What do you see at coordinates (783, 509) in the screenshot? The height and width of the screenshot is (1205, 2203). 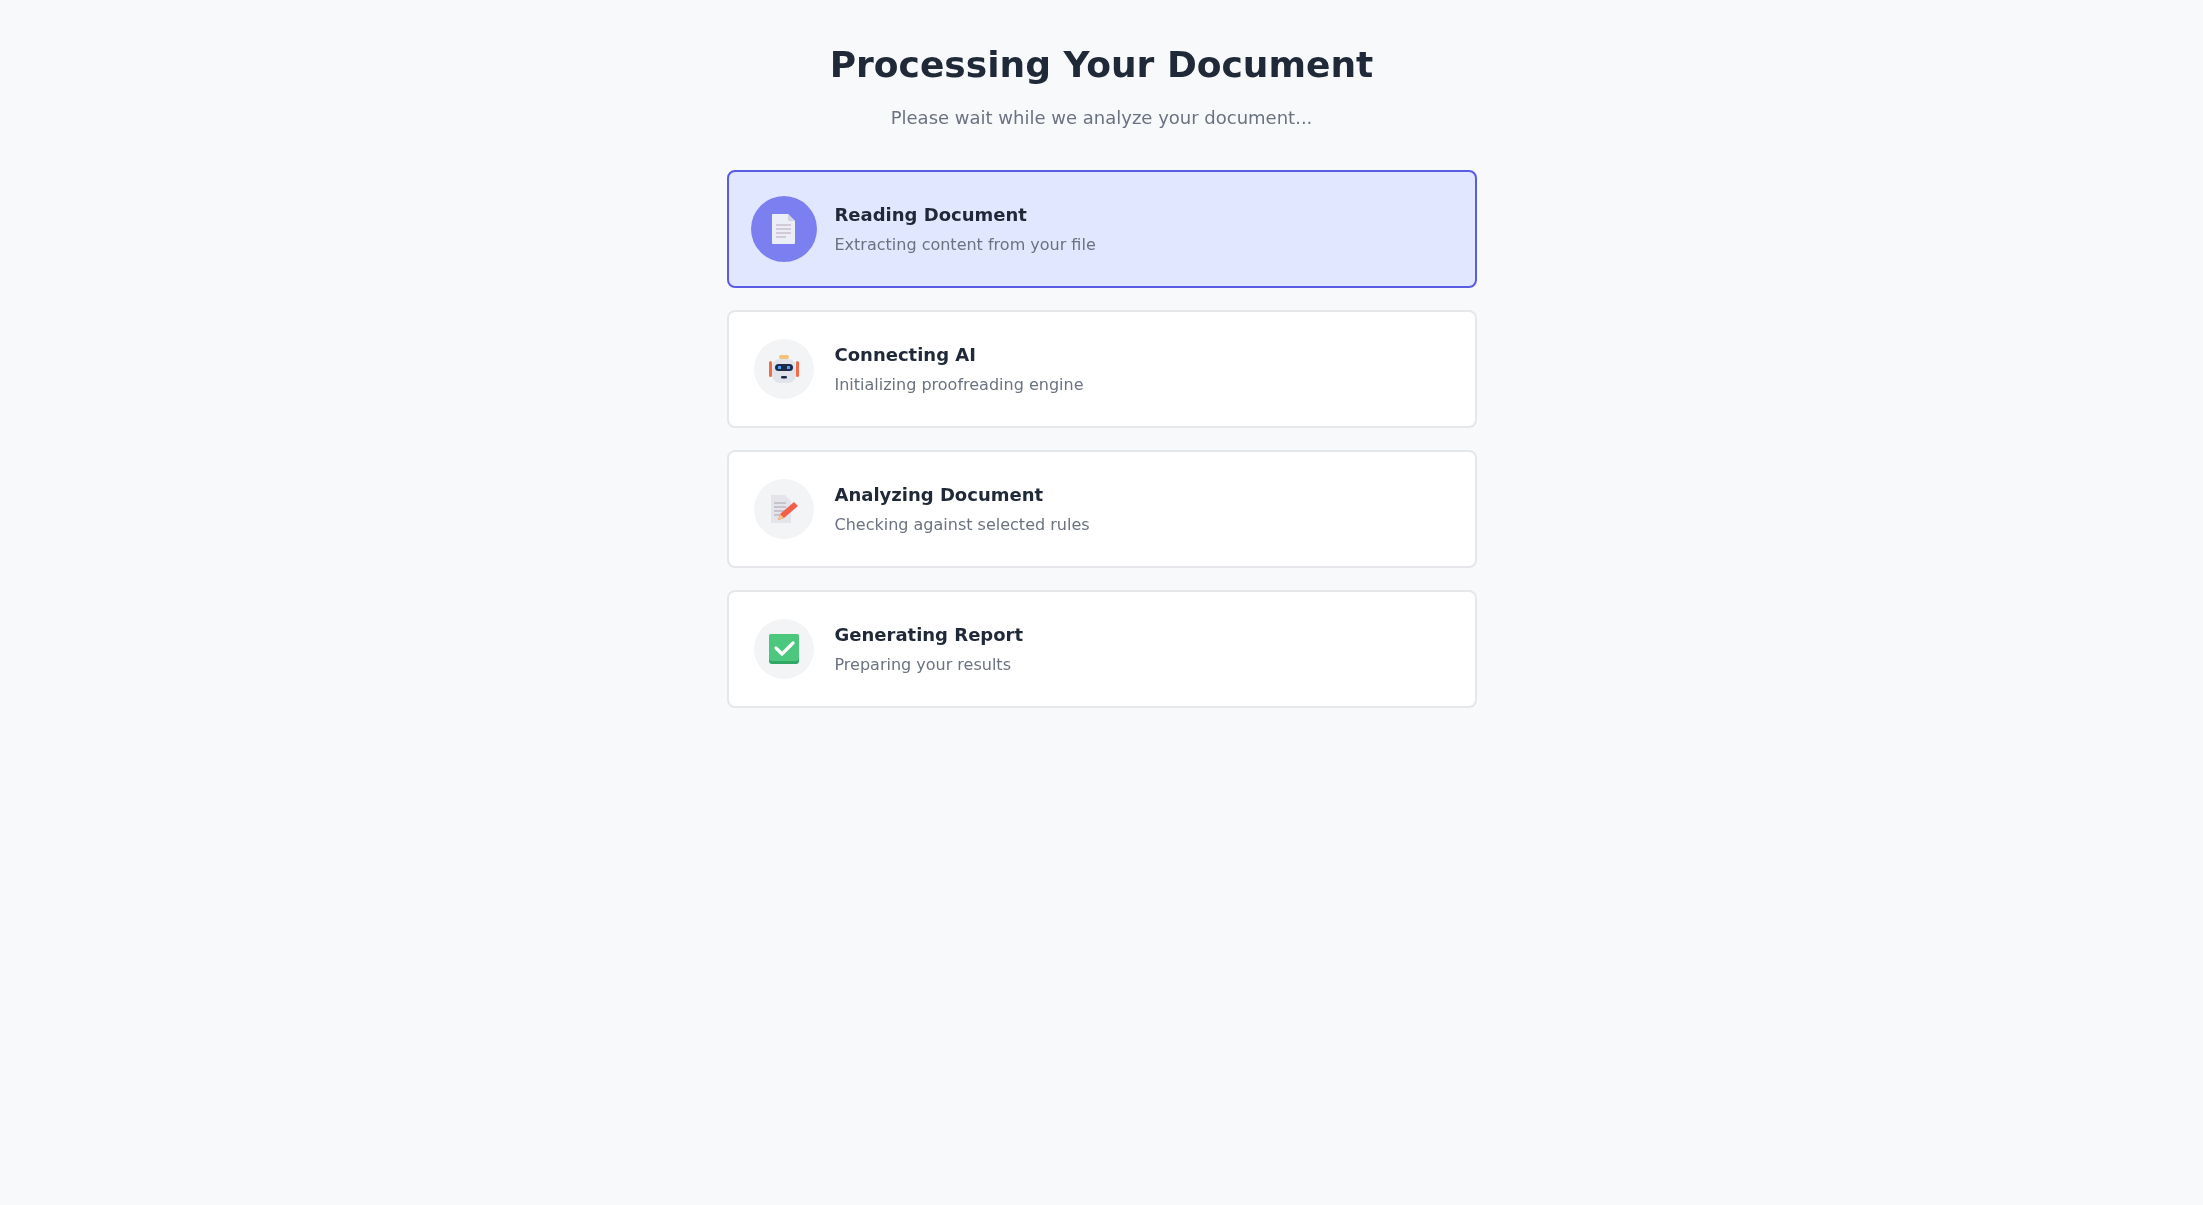 I see `document-pencil-icon` at bounding box center [783, 509].